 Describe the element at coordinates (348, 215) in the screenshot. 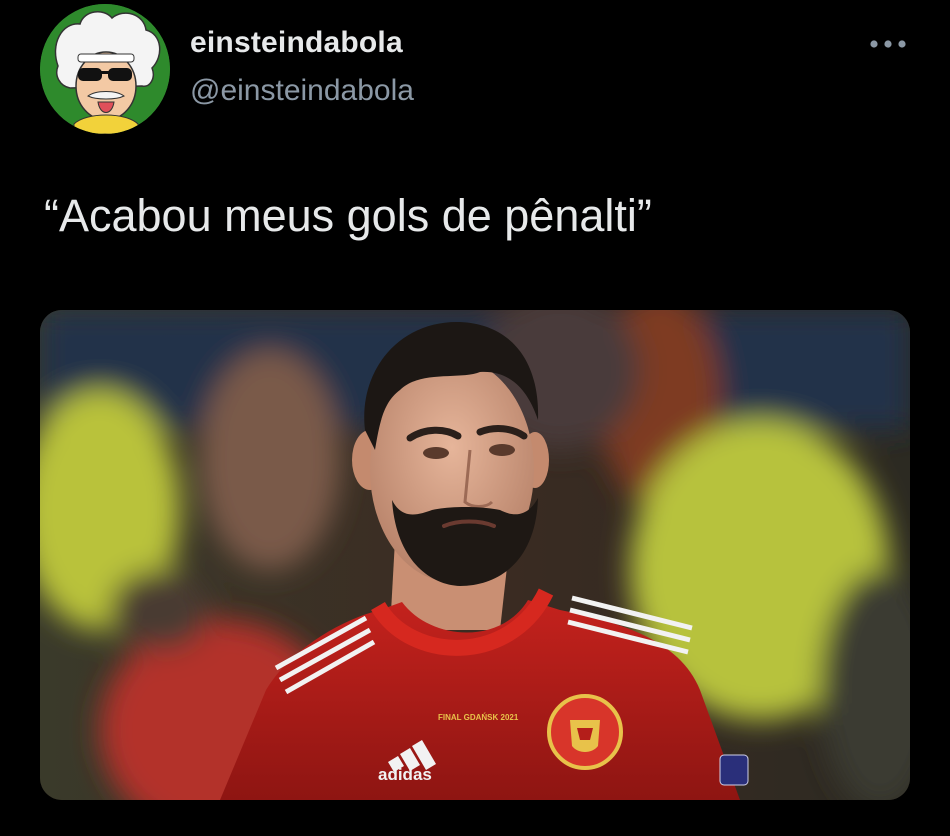

I see `tweet-text: “Acabou meus gols de pênalti”` at that location.